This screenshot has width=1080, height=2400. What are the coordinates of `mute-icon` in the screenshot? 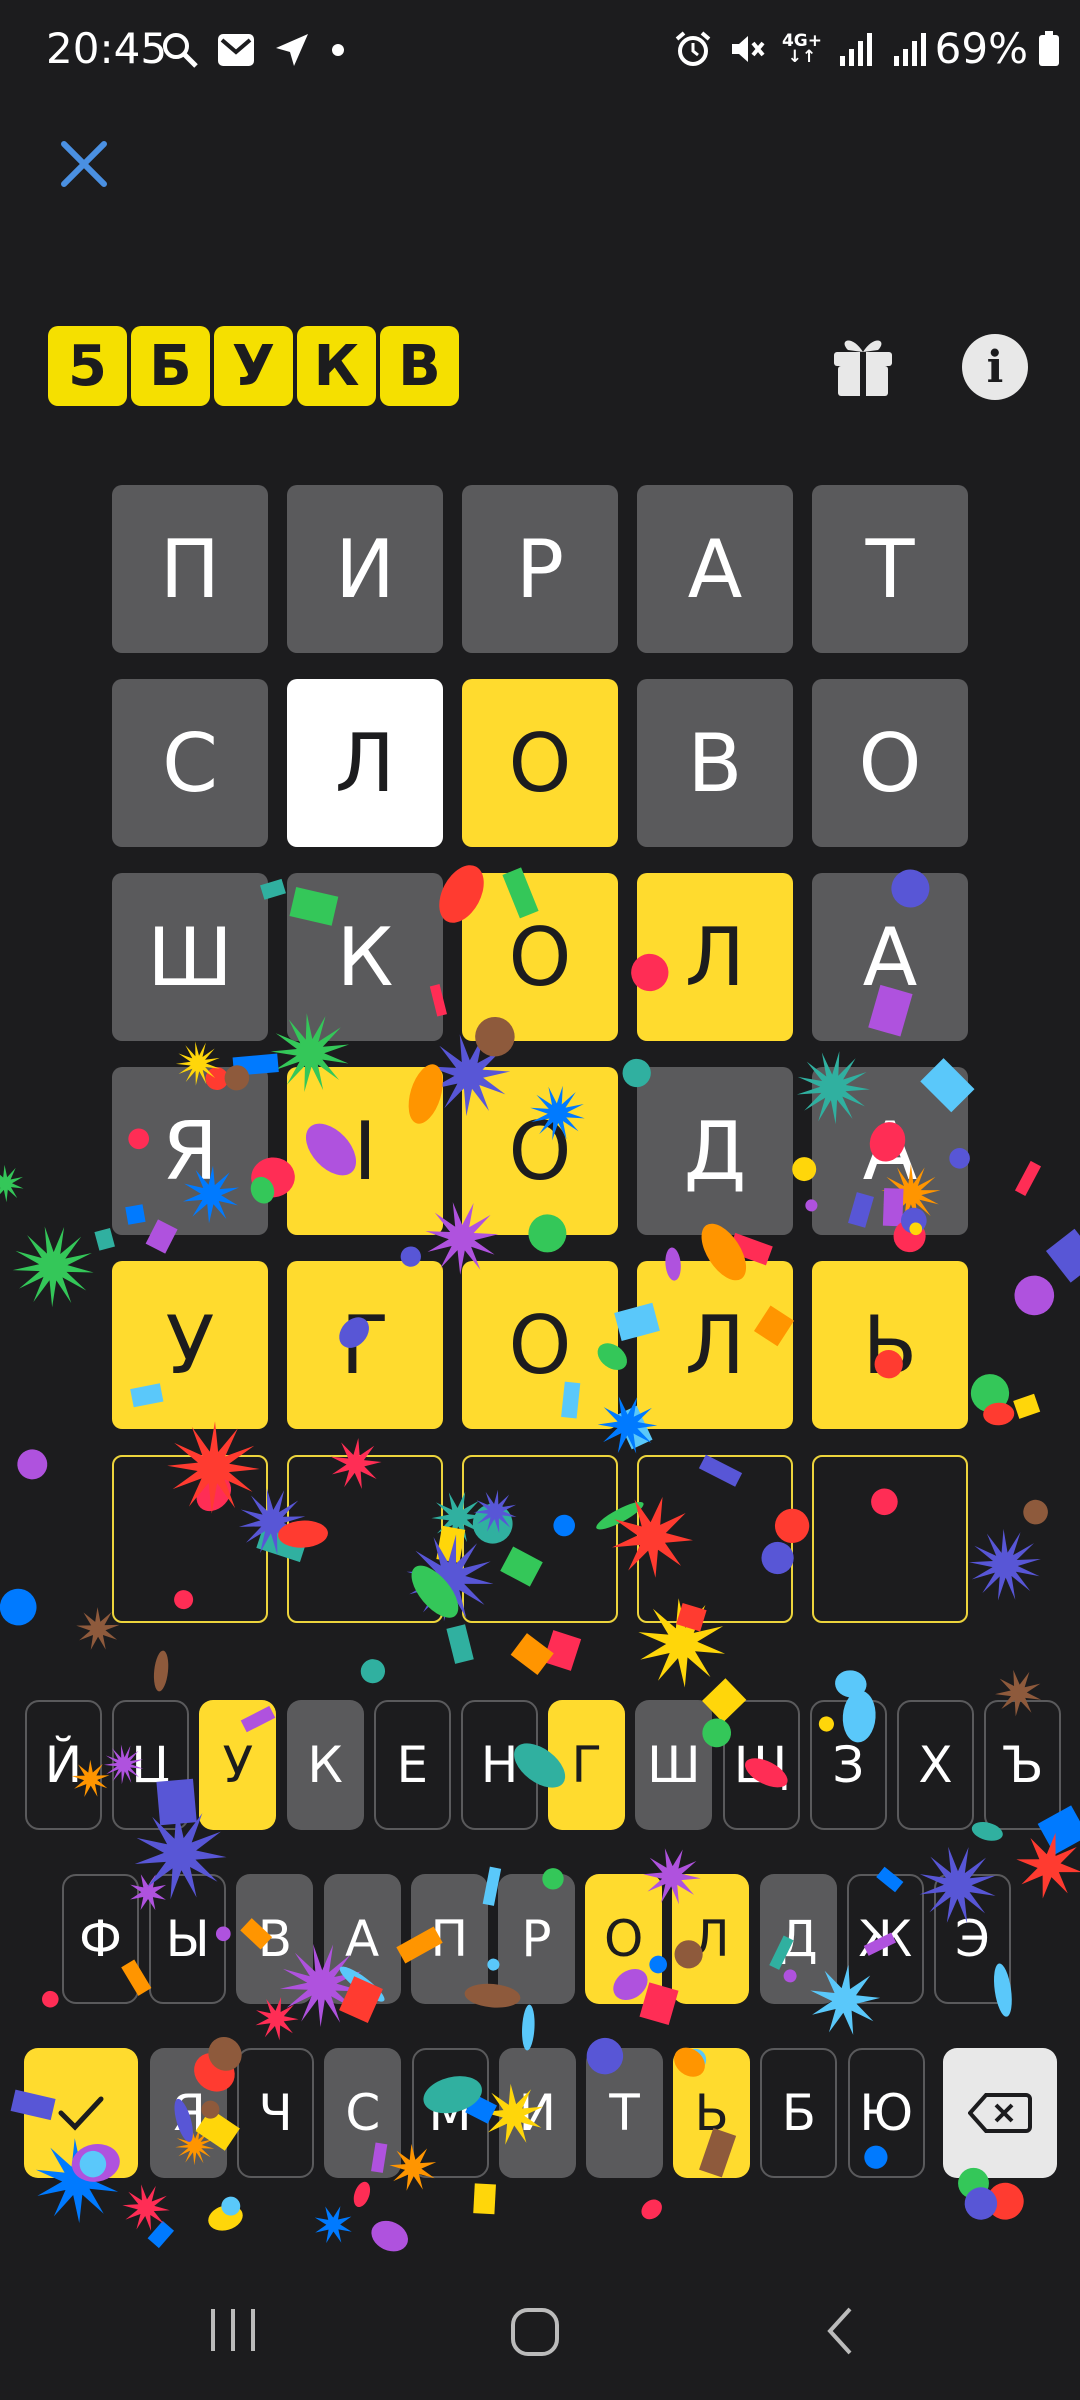 It's located at (748, 49).